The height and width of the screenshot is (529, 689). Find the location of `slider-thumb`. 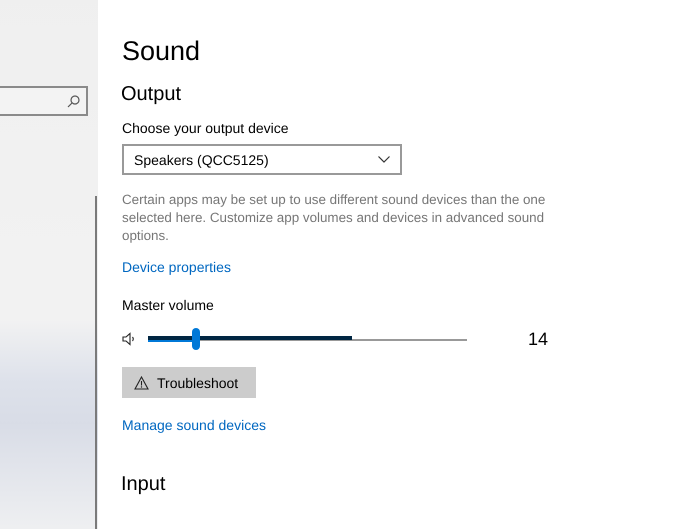

slider-thumb is located at coordinates (196, 339).